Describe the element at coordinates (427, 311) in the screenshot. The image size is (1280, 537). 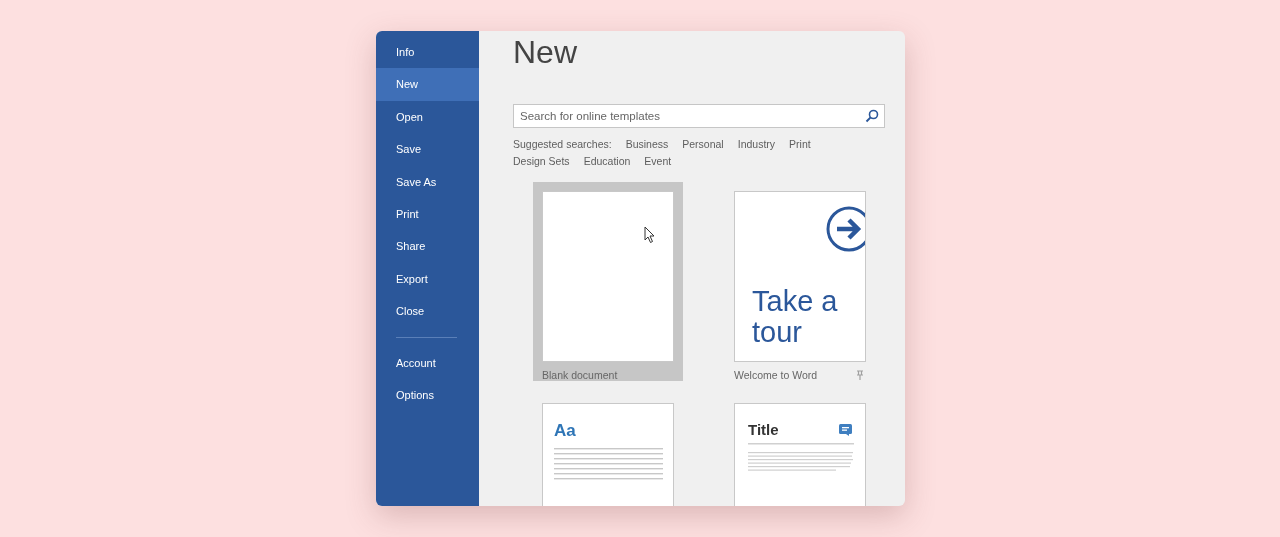
I see `sidebar-item: Close` at that location.